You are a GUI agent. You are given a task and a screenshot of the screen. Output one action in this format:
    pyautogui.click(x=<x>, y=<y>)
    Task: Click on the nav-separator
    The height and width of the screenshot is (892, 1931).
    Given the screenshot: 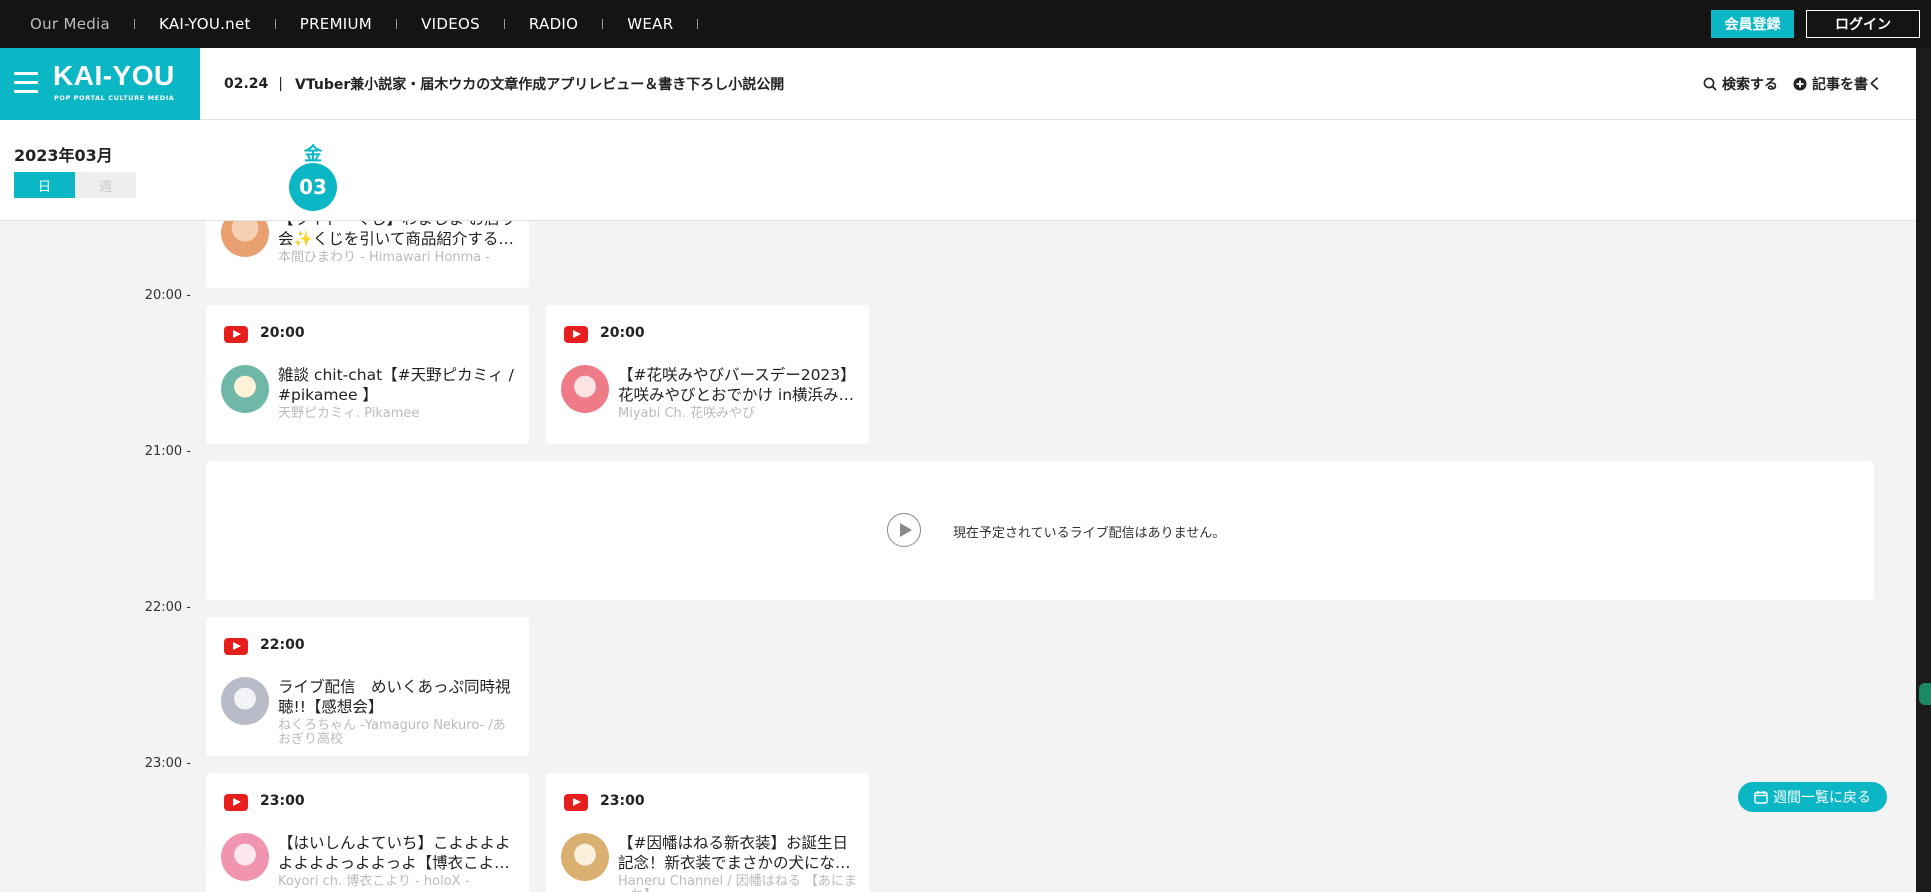 What is the action you would take?
    pyautogui.click(x=698, y=24)
    